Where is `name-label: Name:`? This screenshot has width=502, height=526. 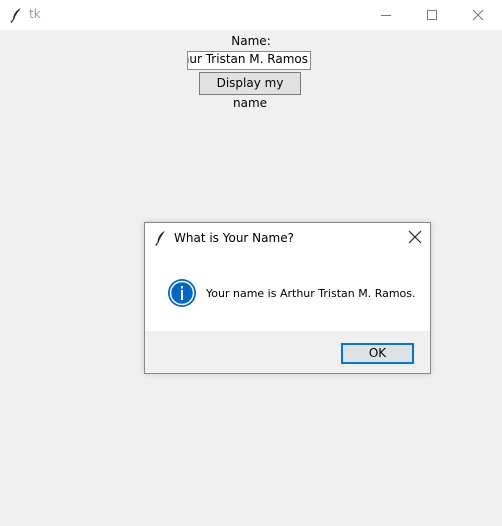
name-label: Name: is located at coordinates (251, 41).